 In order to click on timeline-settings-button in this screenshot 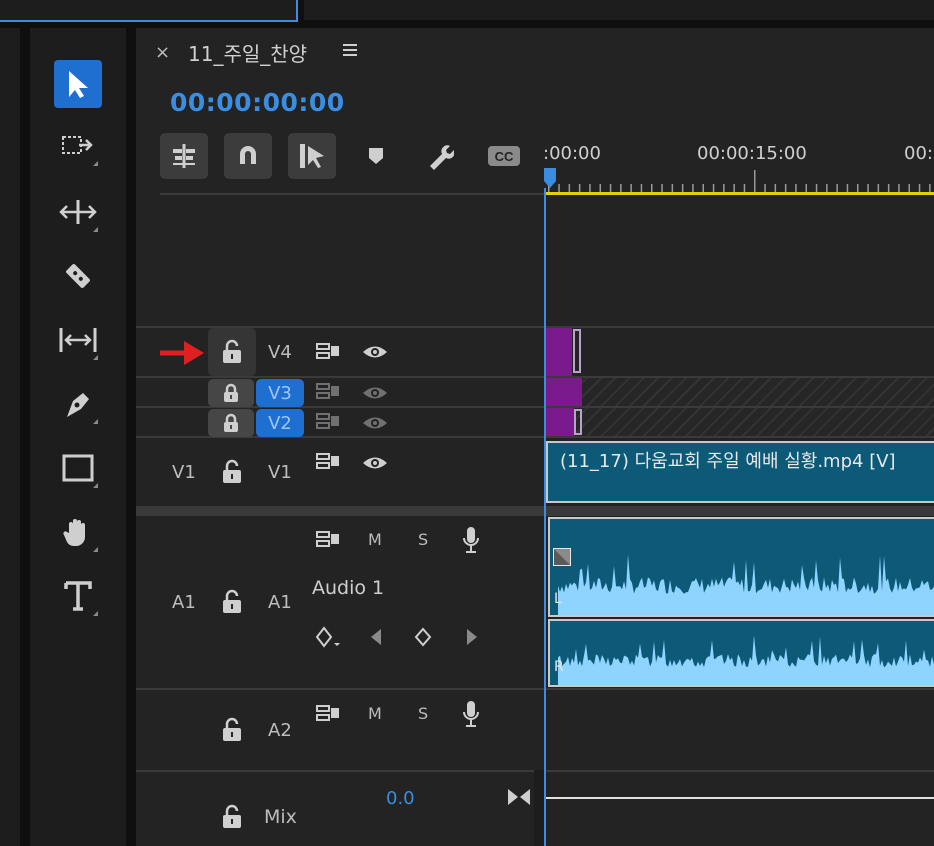, I will do `click(440, 156)`.